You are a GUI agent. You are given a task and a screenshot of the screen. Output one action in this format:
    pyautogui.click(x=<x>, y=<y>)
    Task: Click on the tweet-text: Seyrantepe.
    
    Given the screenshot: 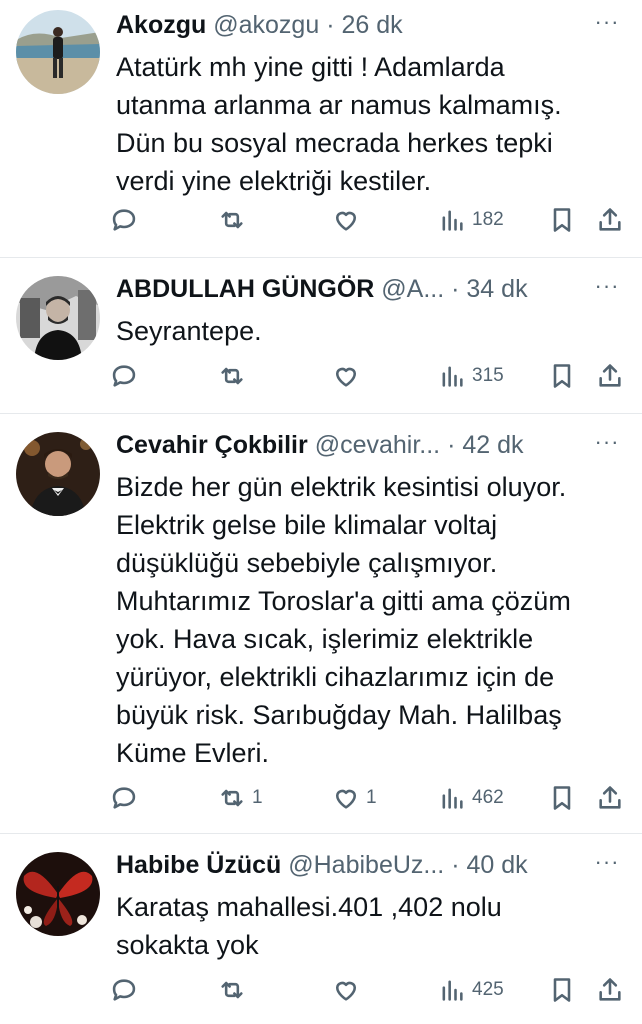 What is the action you would take?
    pyautogui.click(x=189, y=331)
    